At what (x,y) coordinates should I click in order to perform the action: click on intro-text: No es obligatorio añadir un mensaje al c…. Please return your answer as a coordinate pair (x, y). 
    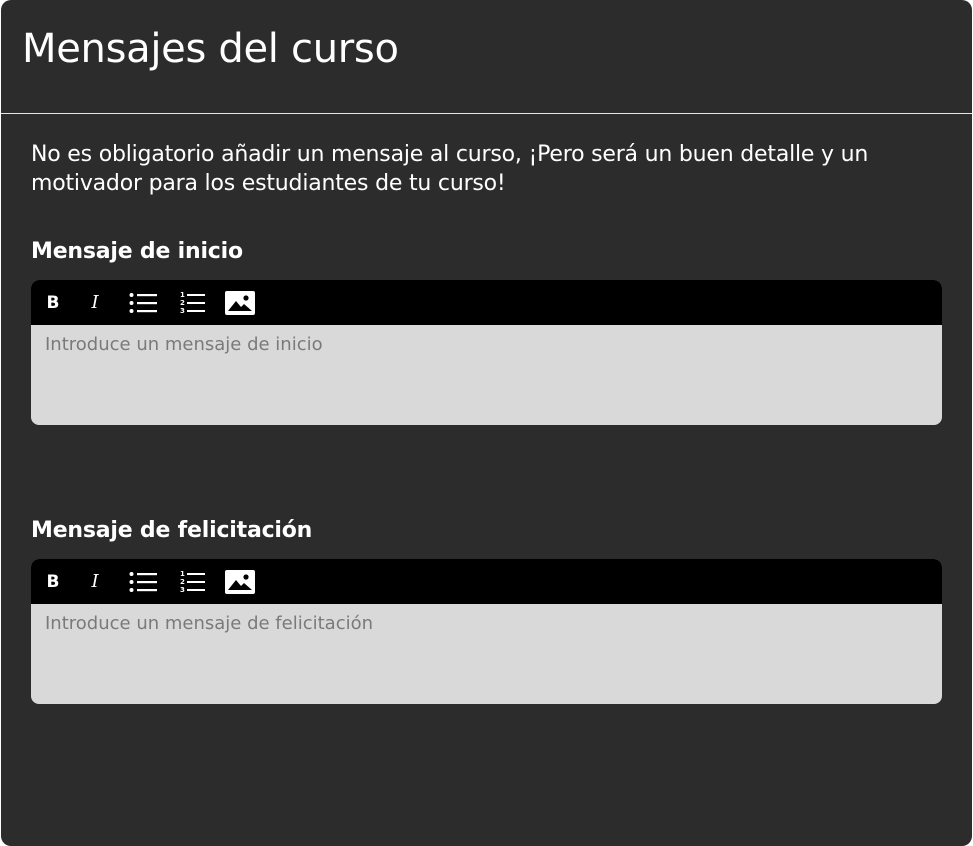
    Looking at the image, I should click on (450, 169).